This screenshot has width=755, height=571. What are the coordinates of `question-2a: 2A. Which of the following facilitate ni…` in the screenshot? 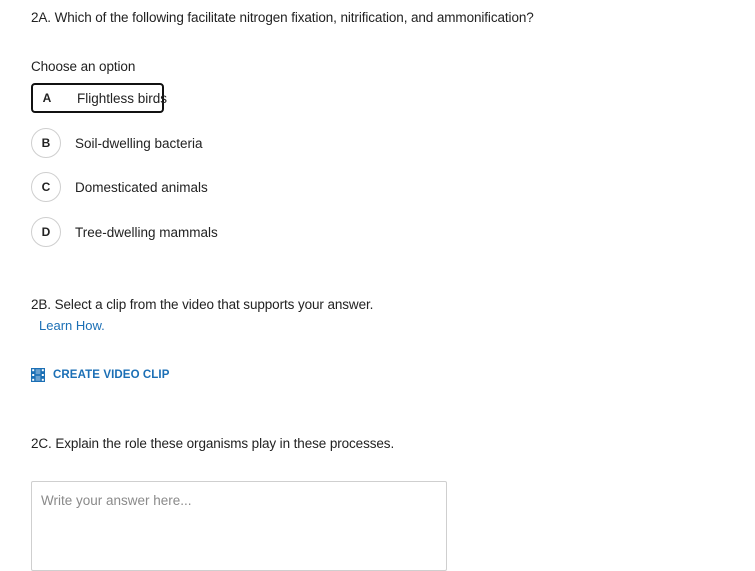 It's located at (282, 17).